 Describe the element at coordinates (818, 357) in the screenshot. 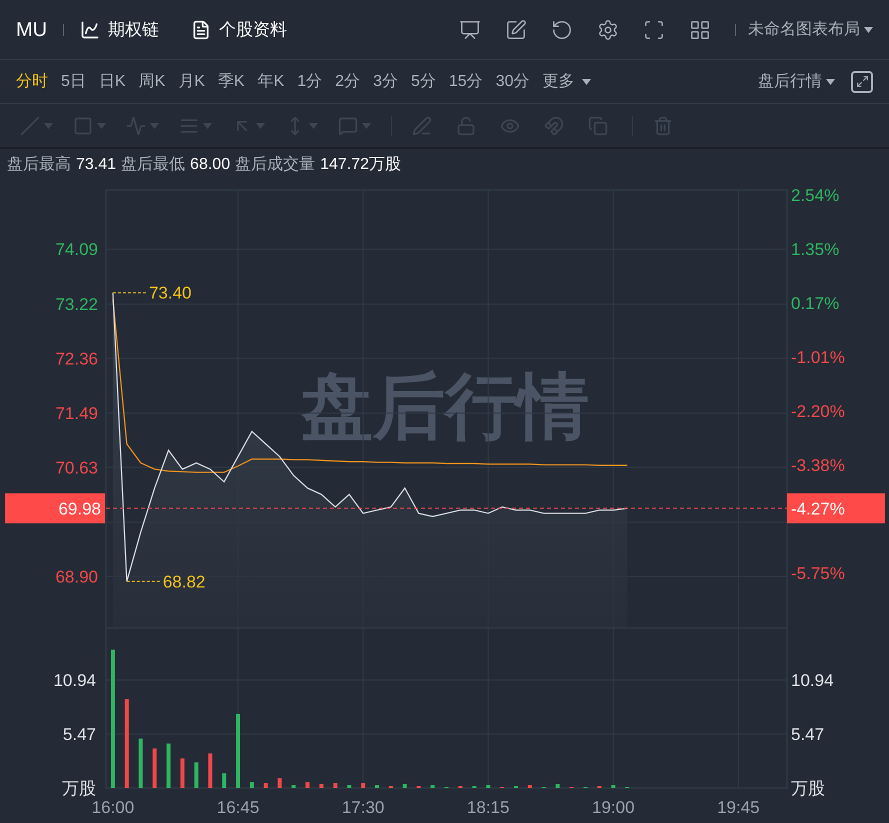

I see `axis-label: -1.01%` at that location.